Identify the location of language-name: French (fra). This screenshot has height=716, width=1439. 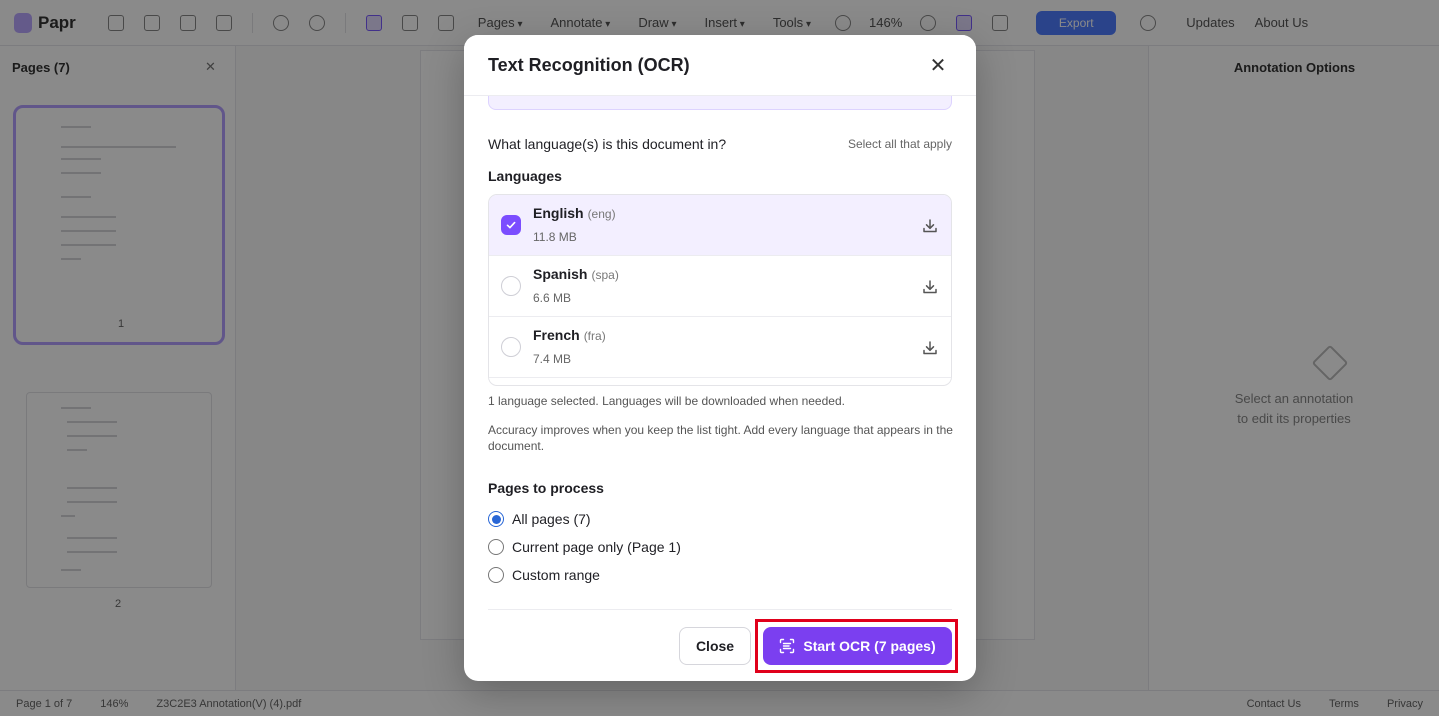
(569, 335).